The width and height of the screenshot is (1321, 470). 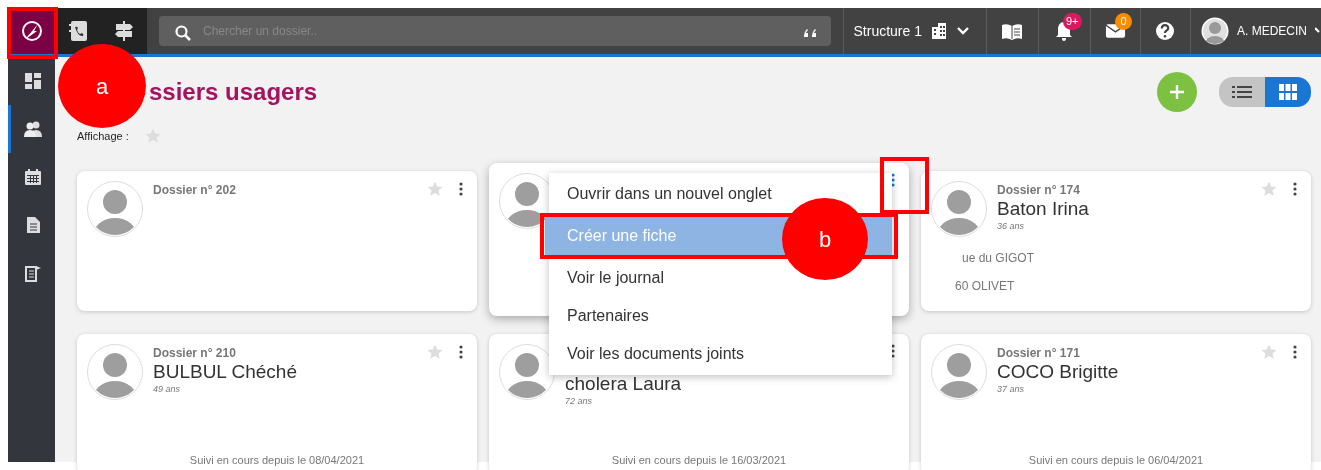 I want to click on patient-age: 49 ans, so click(x=167, y=389).